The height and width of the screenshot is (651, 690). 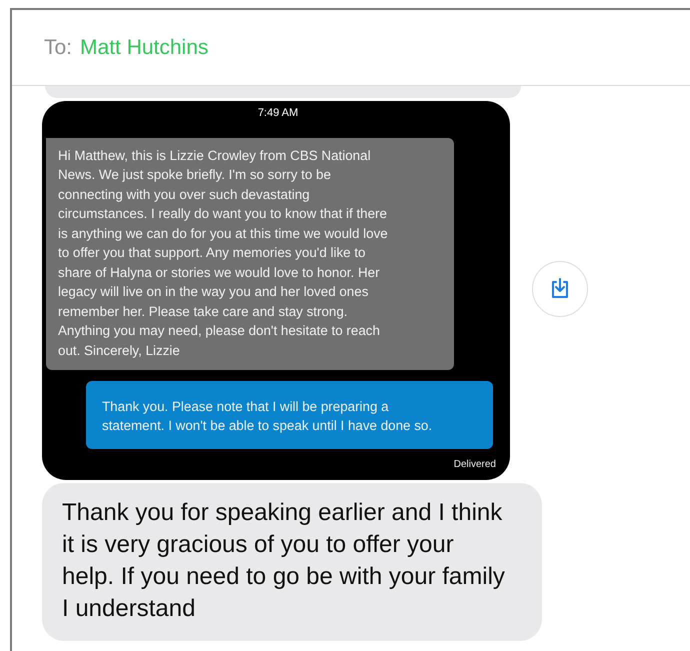 What do you see at coordinates (474, 465) in the screenshot?
I see `delivery-status: Delivered` at bounding box center [474, 465].